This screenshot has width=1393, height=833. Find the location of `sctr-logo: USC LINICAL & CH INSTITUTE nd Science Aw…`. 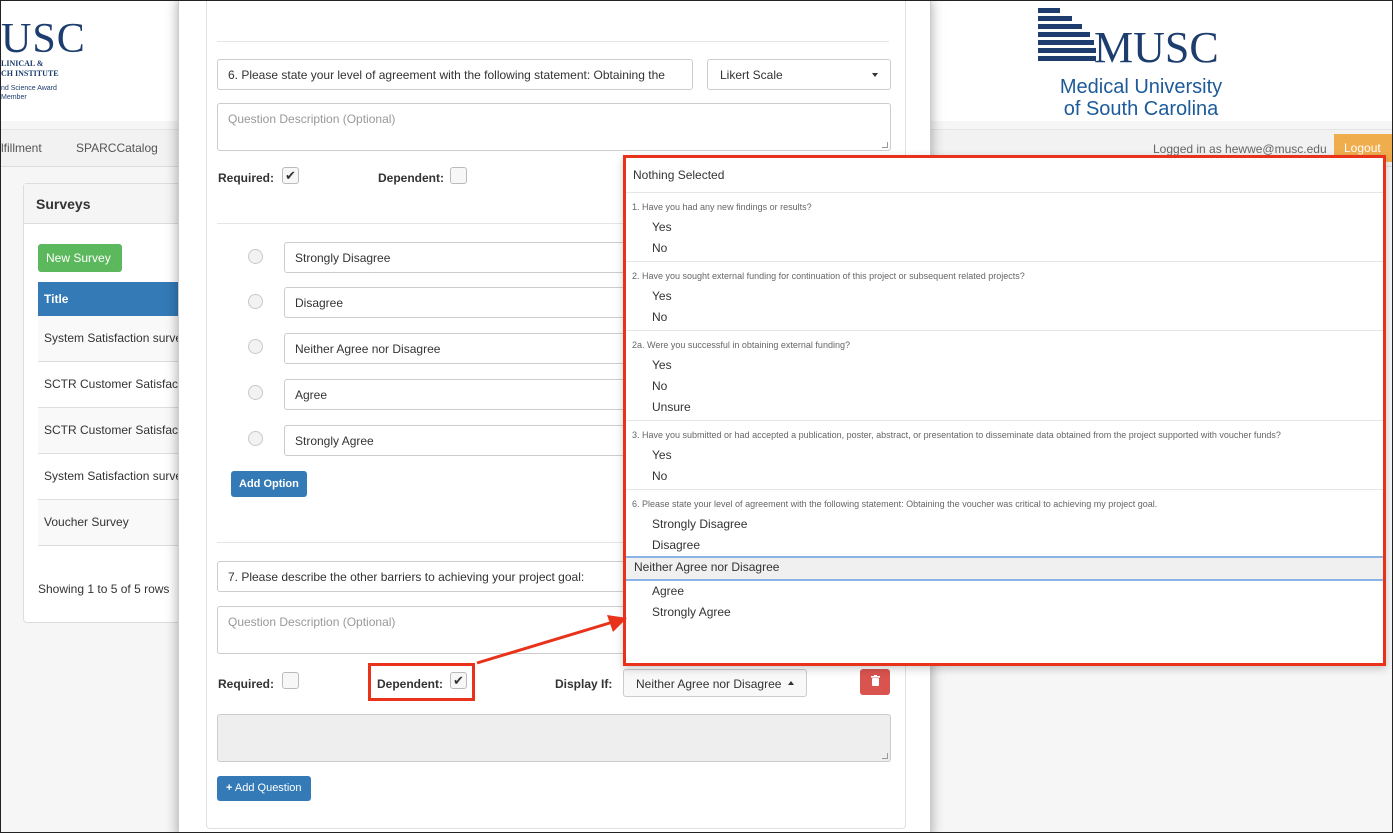

sctr-logo: USC LINICAL & CH INSTITUTE nd Science Aw… is located at coordinates (91, 59).